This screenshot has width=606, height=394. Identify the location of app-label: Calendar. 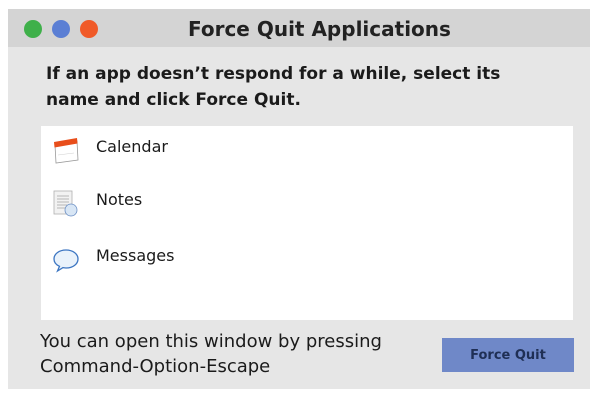
(132, 146).